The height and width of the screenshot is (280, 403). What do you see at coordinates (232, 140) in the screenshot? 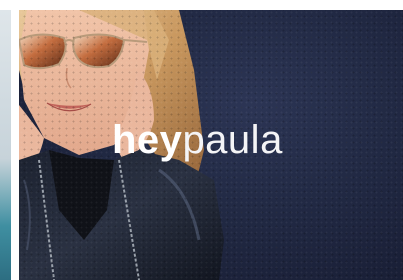
I see `brand-logo-paula: paula` at bounding box center [232, 140].